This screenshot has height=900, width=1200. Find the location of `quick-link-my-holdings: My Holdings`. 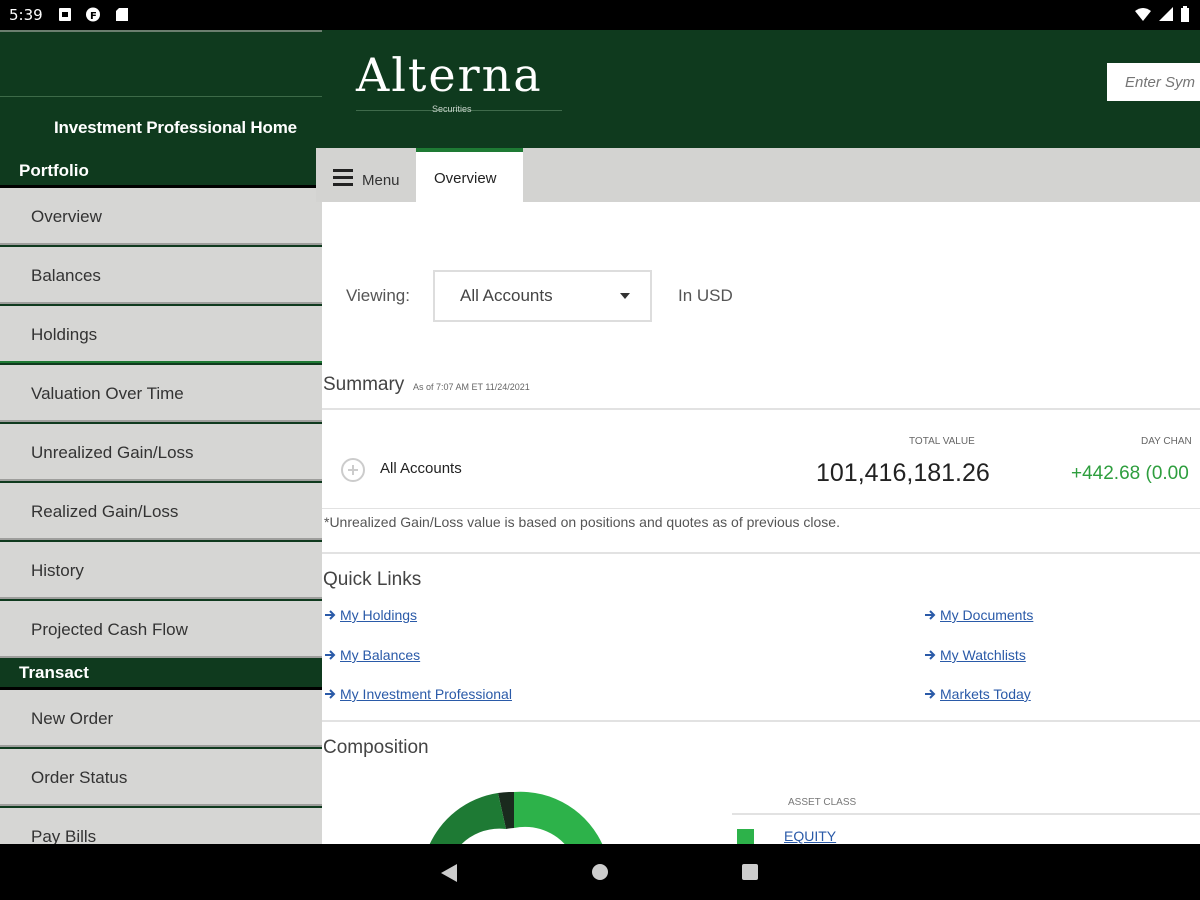

quick-link-my-holdings: My Holdings is located at coordinates (370, 615).